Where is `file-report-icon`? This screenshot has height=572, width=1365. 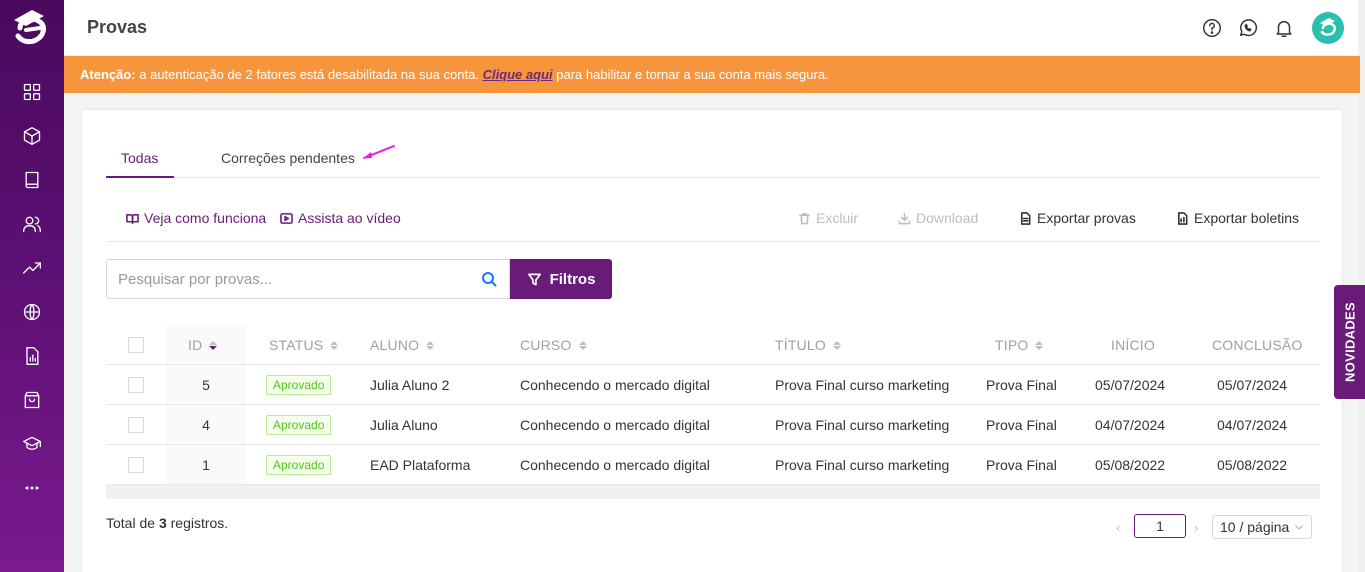
file-report-icon is located at coordinates (1182, 218).